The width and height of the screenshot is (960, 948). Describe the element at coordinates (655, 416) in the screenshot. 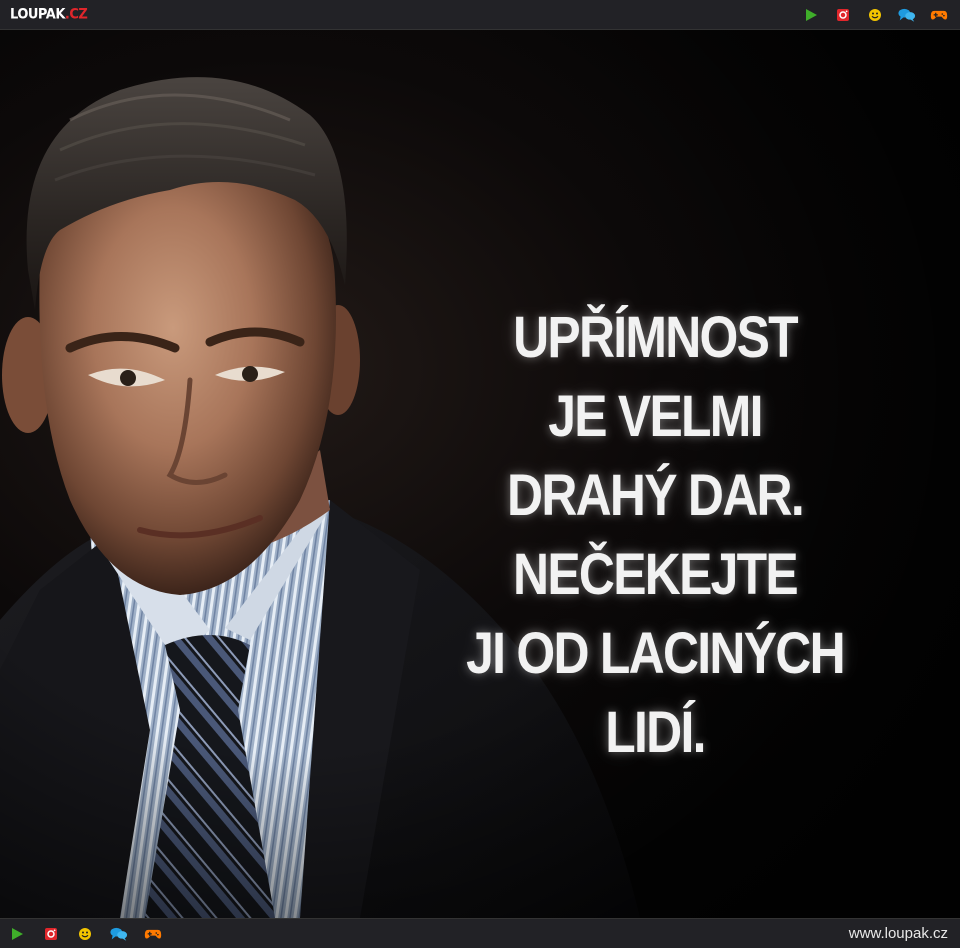

I see `quote-line: JE VELMI` at that location.